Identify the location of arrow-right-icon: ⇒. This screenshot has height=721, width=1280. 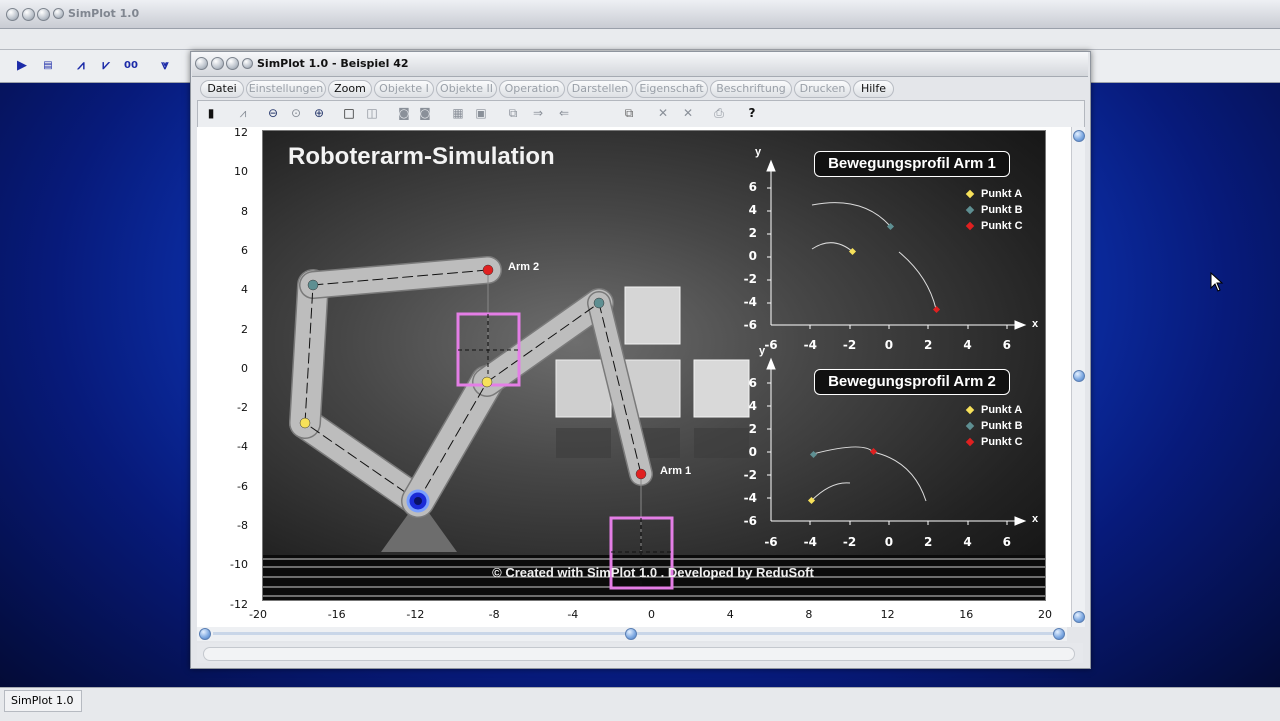
(538, 113).